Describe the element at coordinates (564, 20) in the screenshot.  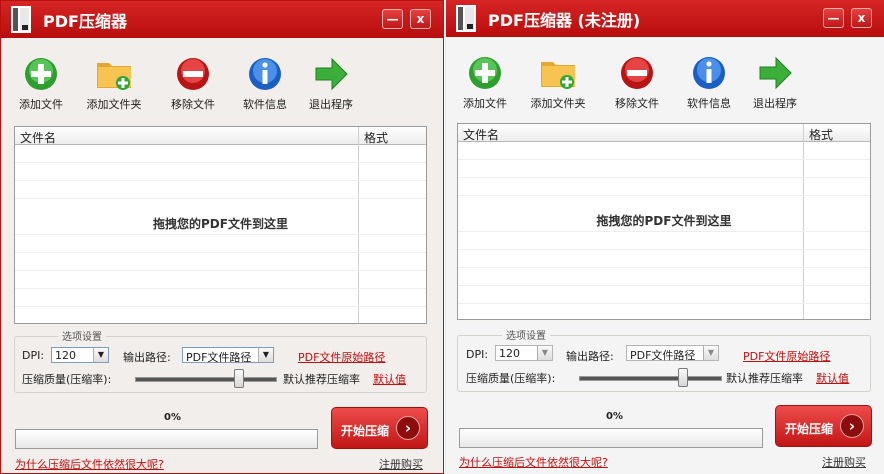
I see `window-title: PDF压缩器 (未注册)` at that location.